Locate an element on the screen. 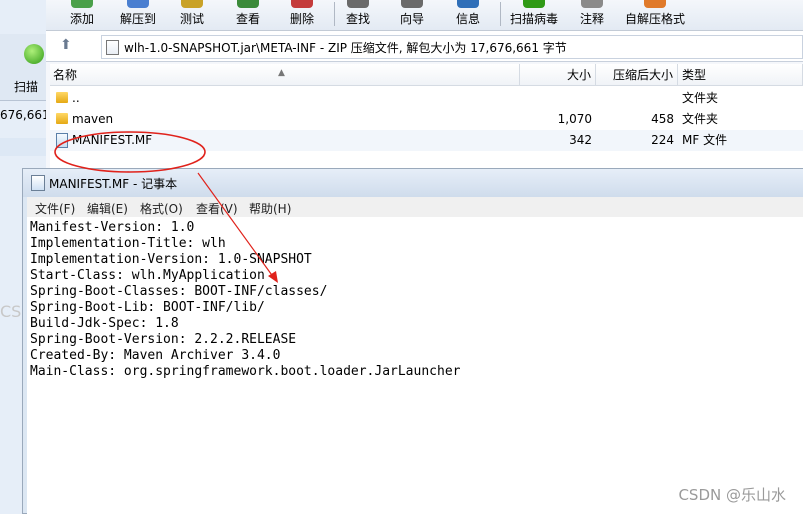 The width and height of the screenshot is (803, 515). column-header-size: 大小 is located at coordinates (558, 75).